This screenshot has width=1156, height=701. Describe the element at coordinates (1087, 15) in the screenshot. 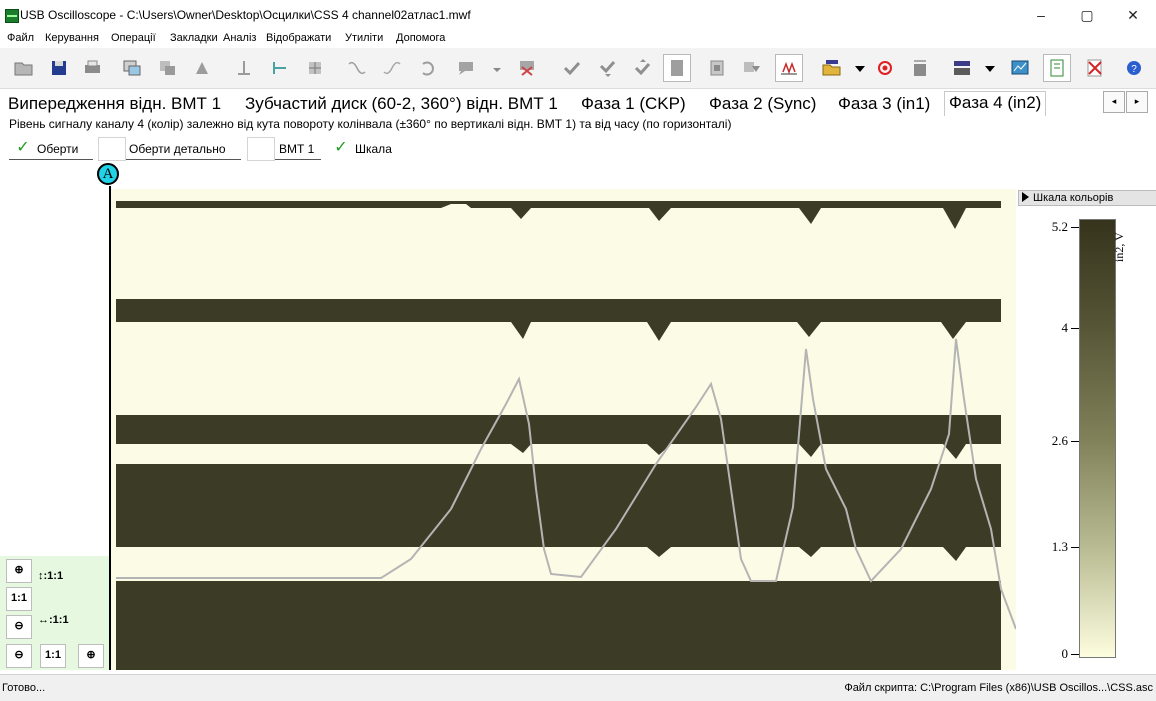

I see `maximize-button: ▢` at that location.